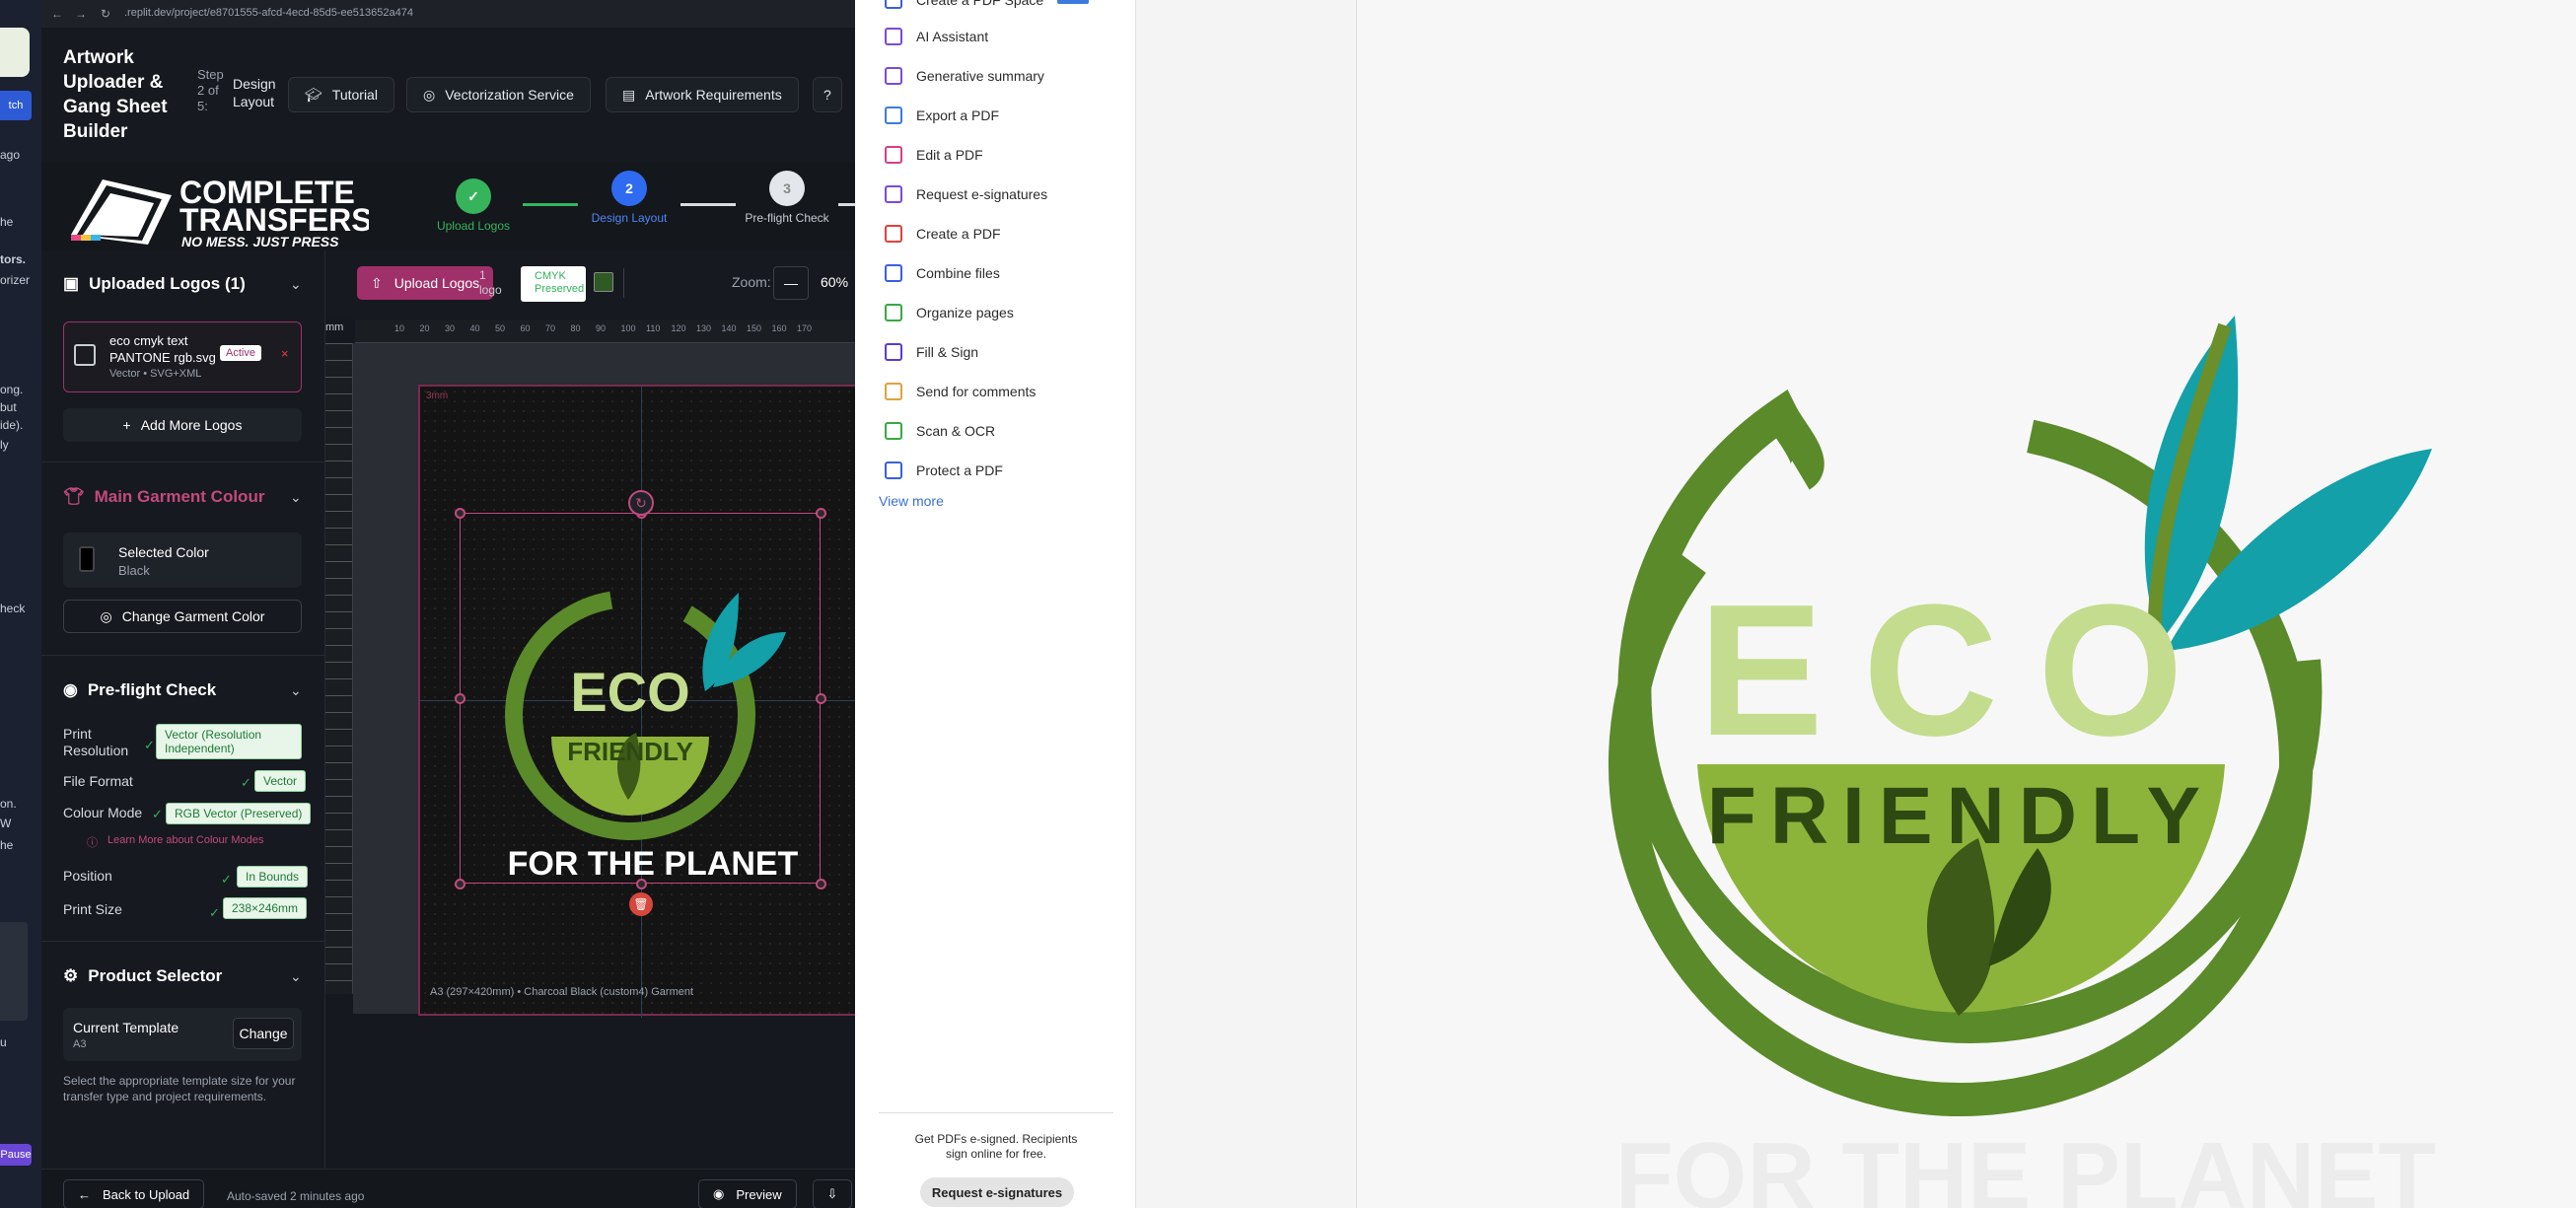 This screenshot has height=1208, width=2576. Describe the element at coordinates (966, 194) in the screenshot. I see `tool-item: Request e-signatures` at that location.